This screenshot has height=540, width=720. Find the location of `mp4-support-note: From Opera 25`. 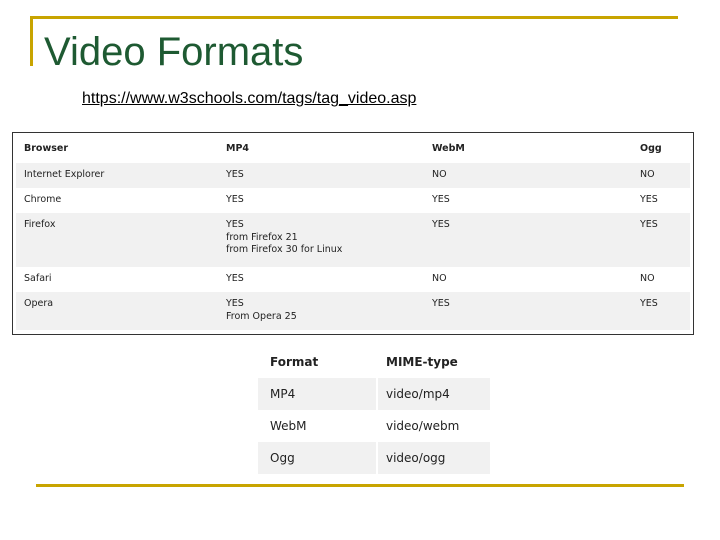

mp4-support-note: From Opera 25 is located at coordinates (261, 316).